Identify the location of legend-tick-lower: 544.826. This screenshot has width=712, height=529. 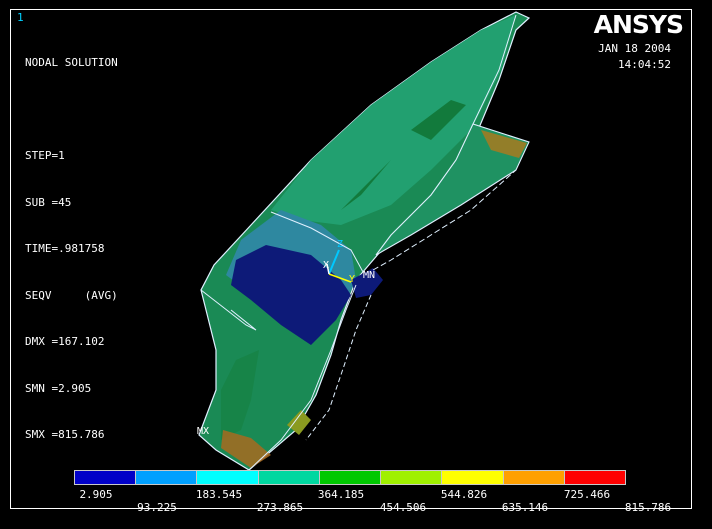
(464, 494).